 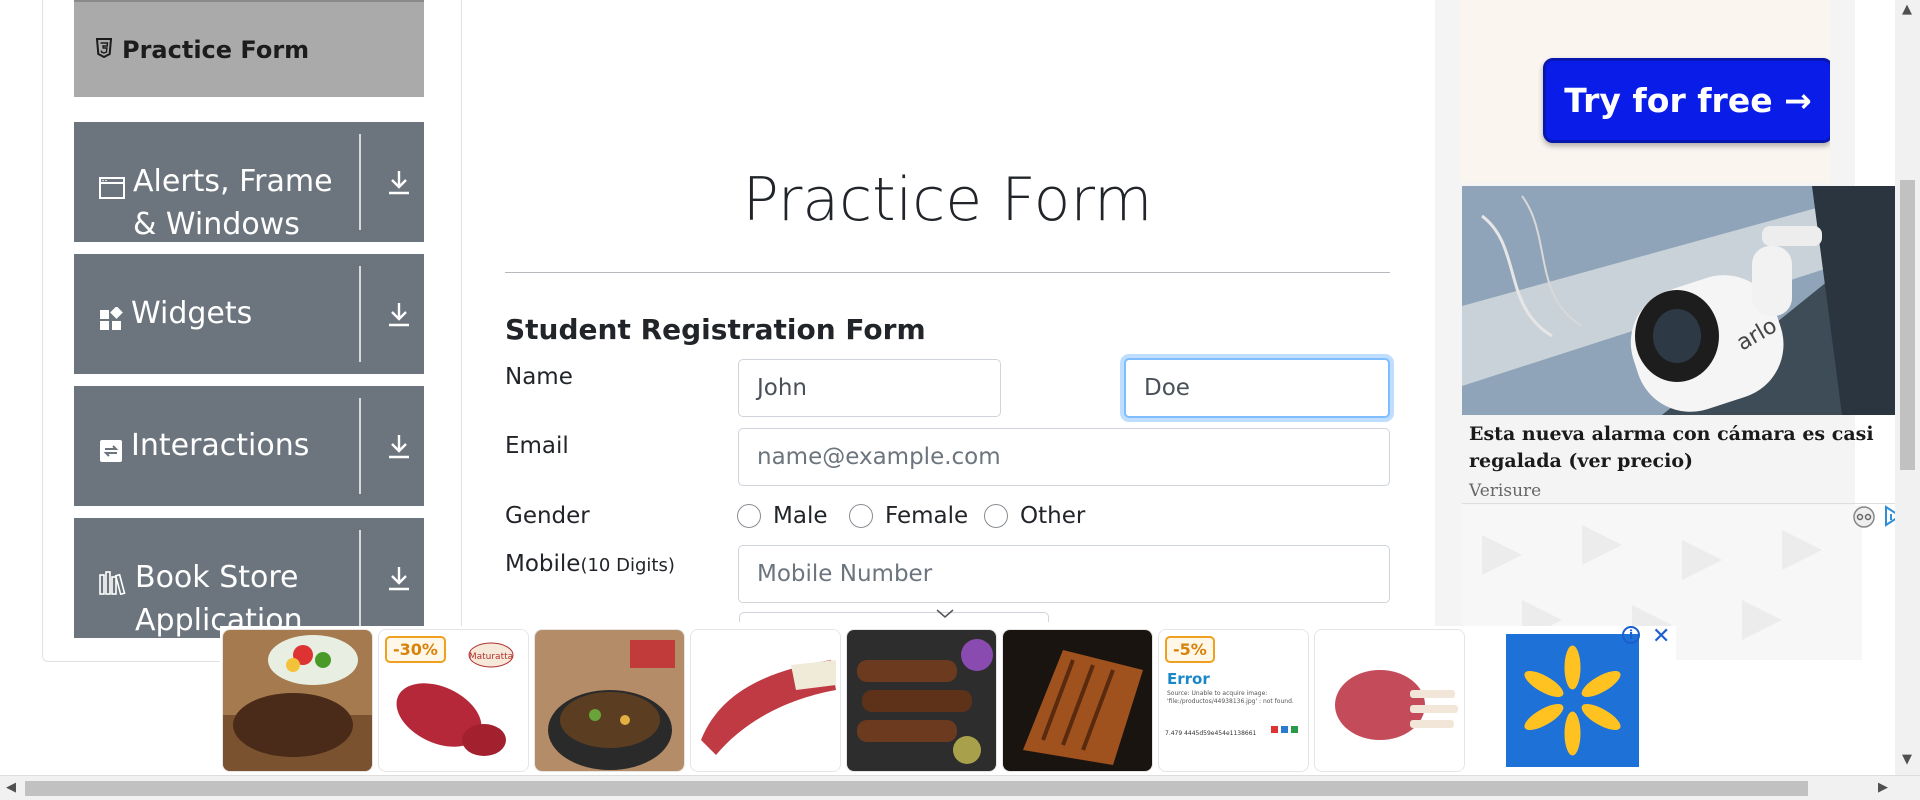 I want to click on vertical-scrollbar: ▲ ▼, so click(x=1907, y=387).